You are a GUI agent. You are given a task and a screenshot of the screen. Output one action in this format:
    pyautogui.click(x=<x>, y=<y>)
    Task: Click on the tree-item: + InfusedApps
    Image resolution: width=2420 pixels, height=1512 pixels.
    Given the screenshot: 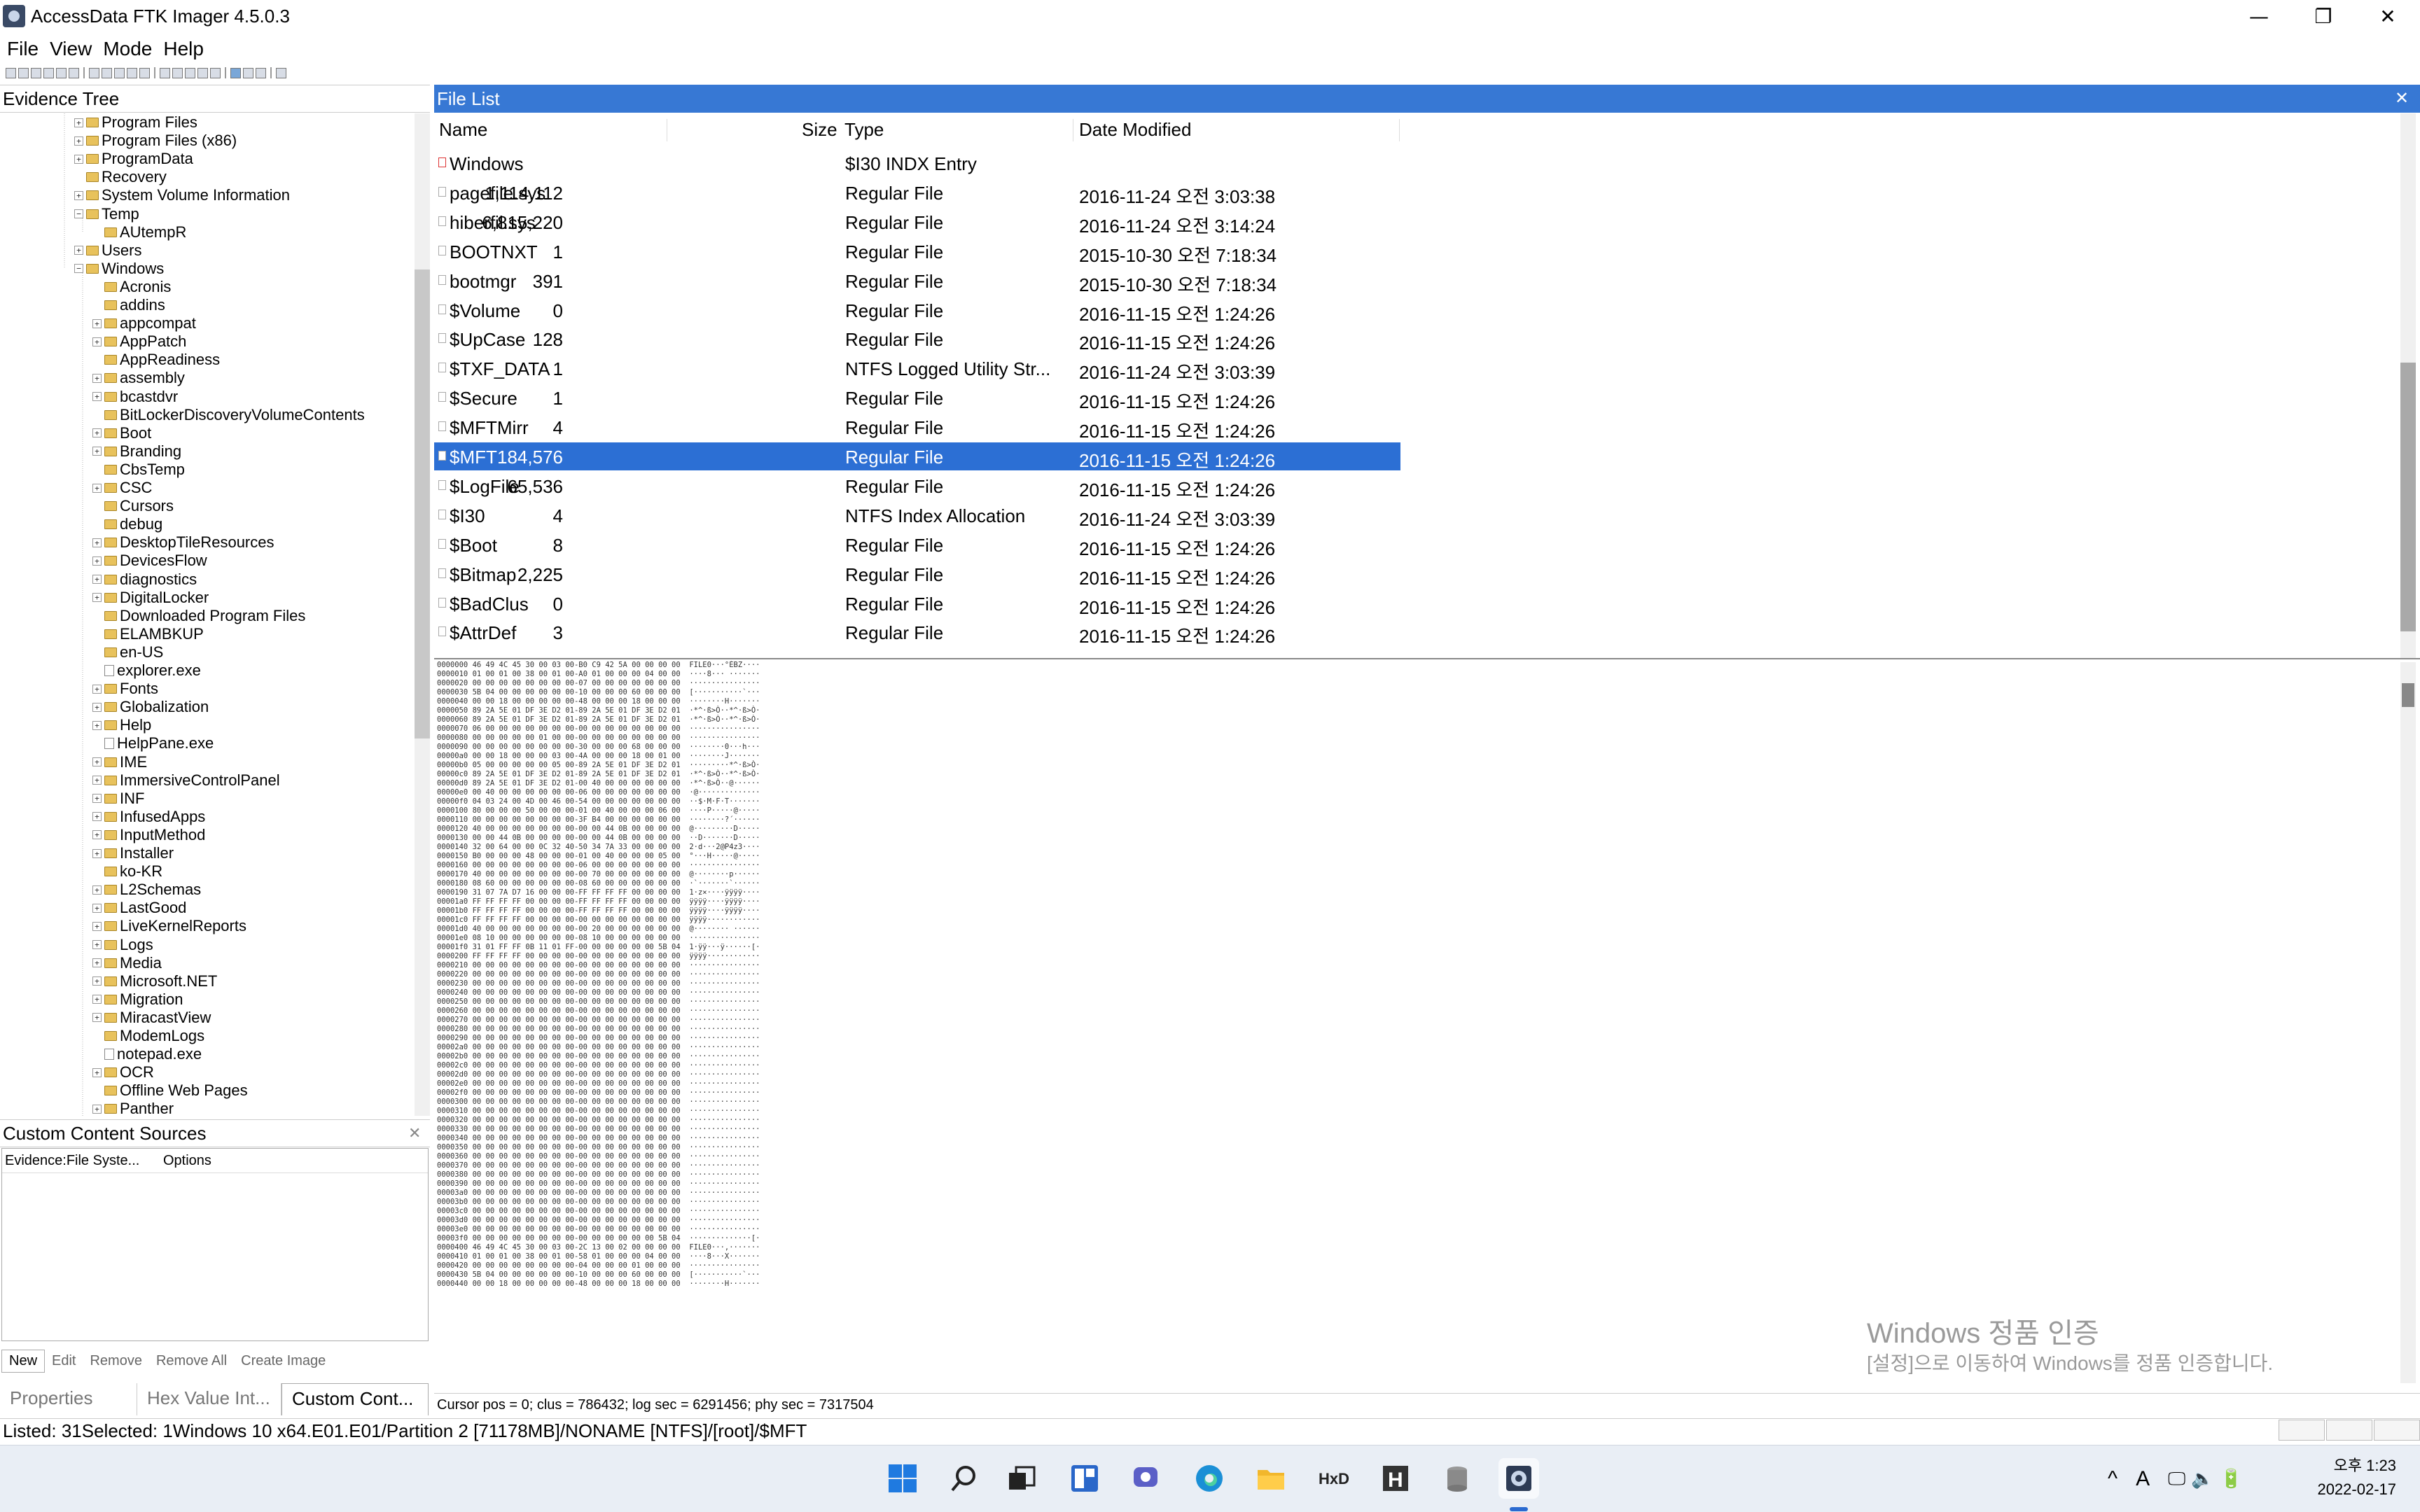 What is the action you would take?
    pyautogui.click(x=148, y=817)
    